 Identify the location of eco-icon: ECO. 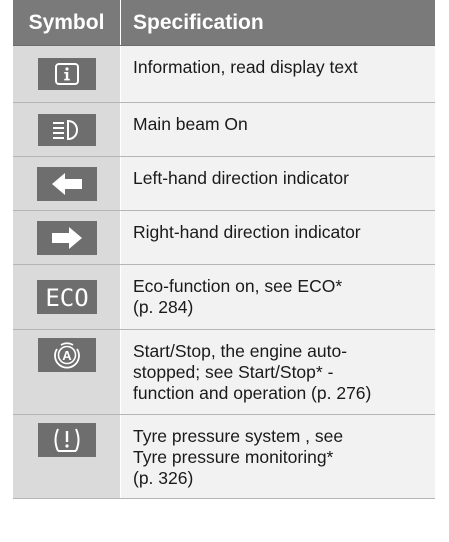
(66, 297).